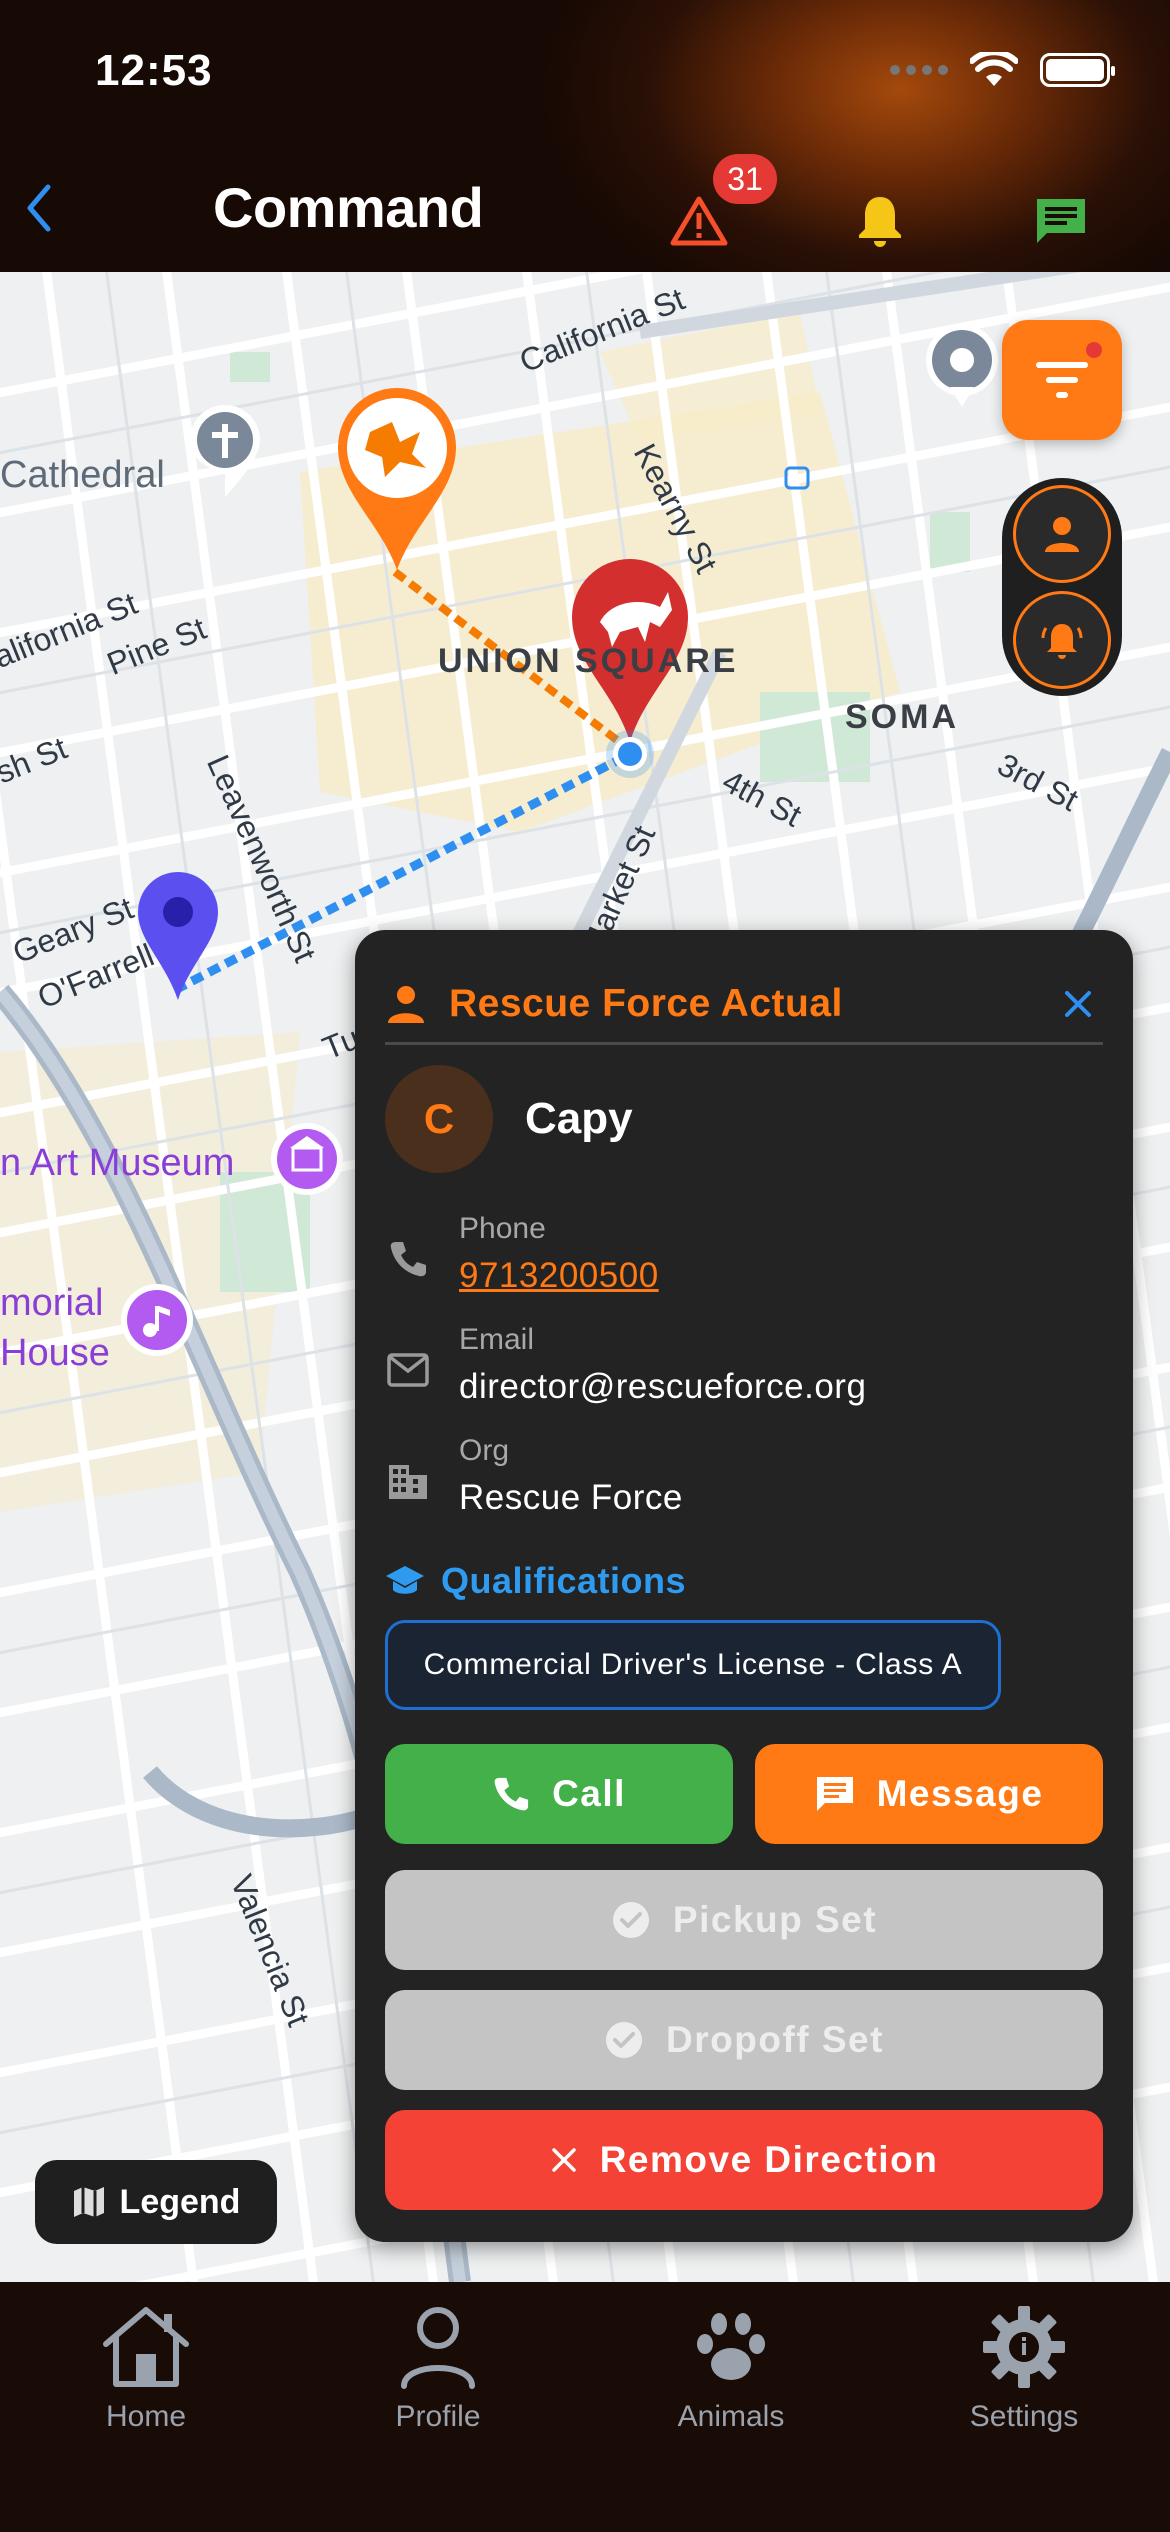 Image resolution: width=1170 pixels, height=2532 pixels. Describe the element at coordinates (902, 717) in the screenshot. I see `district-label: SOMA` at that location.